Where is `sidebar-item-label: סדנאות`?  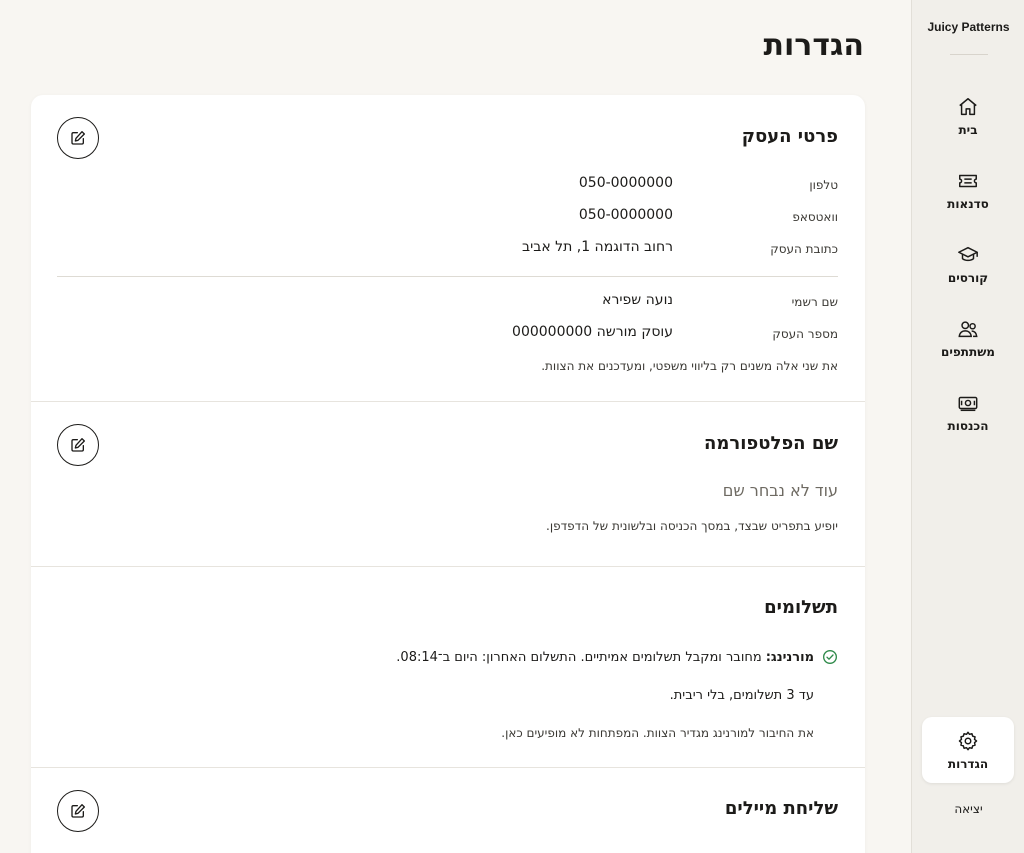 sidebar-item-label: סדנאות is located at coordinates (968, 203).